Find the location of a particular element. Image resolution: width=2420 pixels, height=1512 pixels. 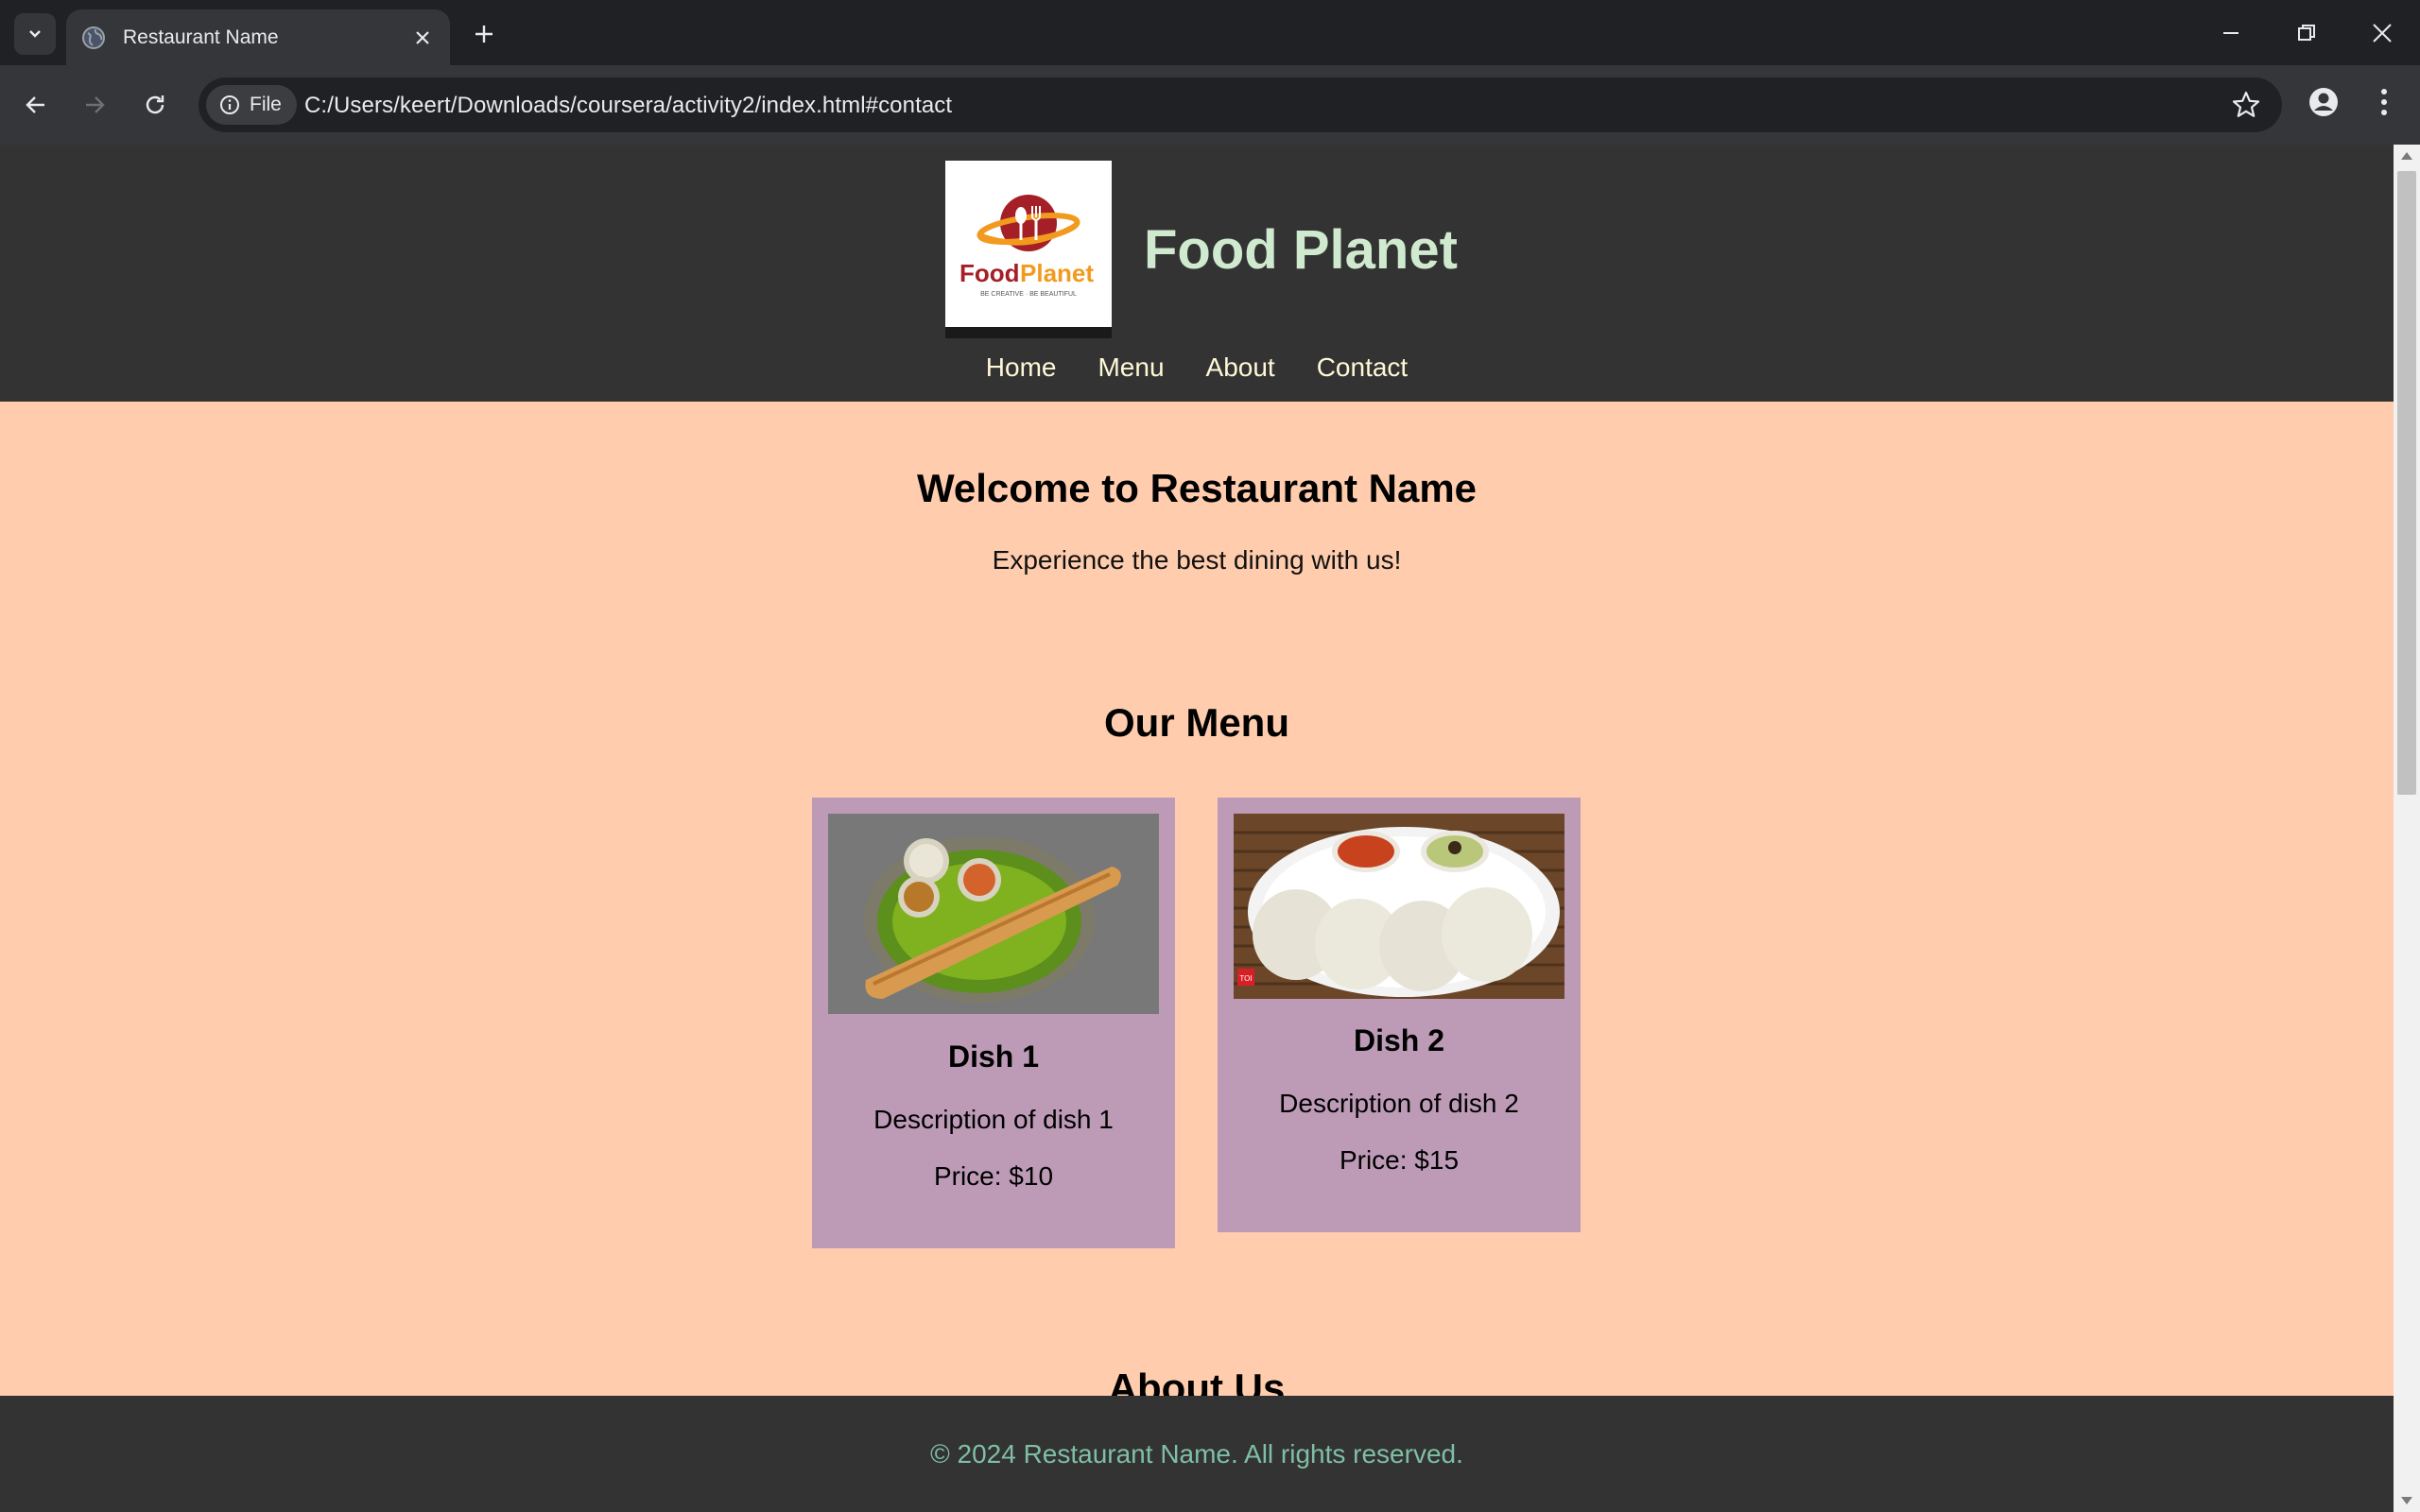

forward-button is located at coordinates (95, 105).